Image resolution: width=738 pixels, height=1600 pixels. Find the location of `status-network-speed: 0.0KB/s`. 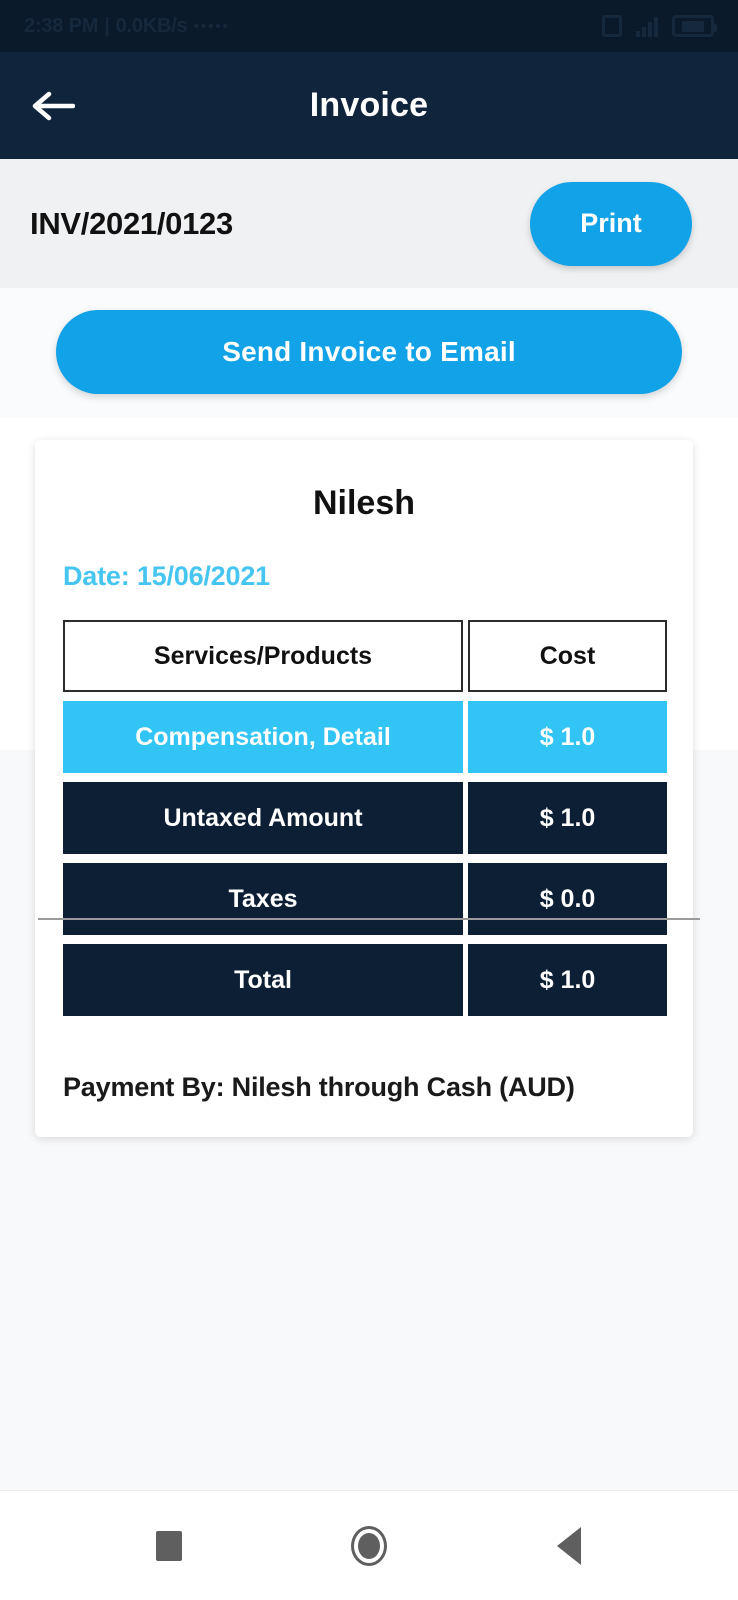

status-network-speed: 0.0KB/s is located at coordinates (151, 25).